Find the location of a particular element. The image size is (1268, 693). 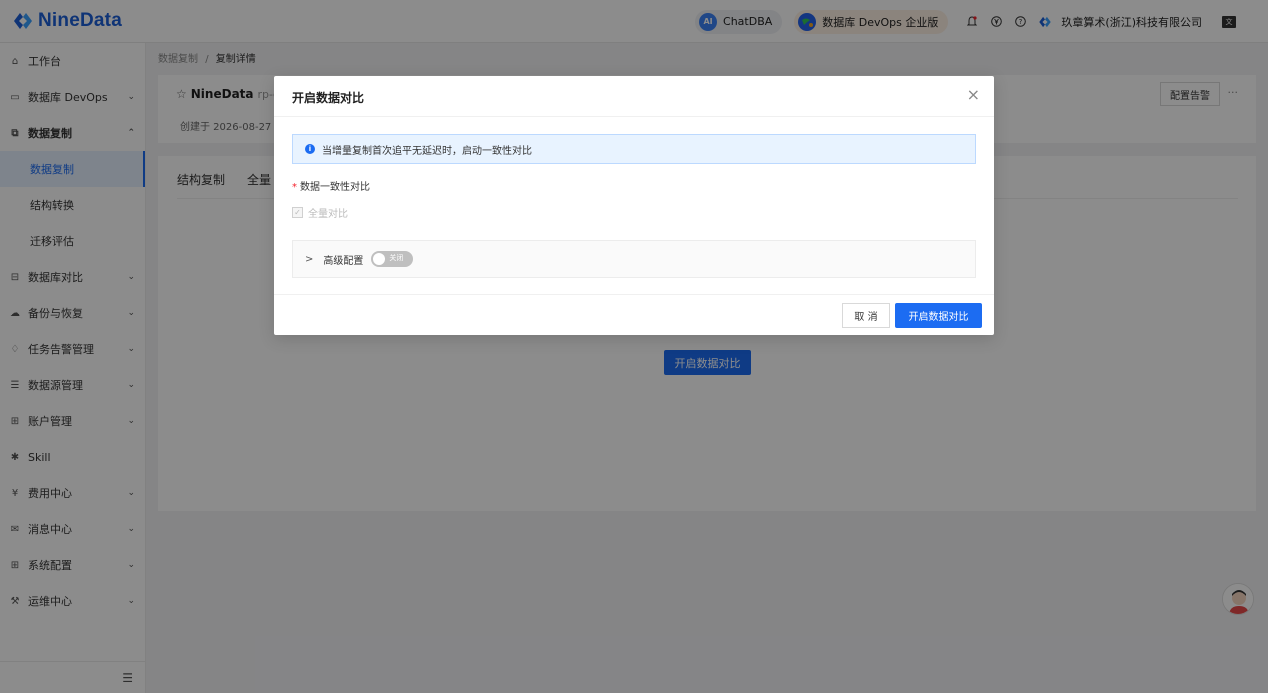

modal-footer-divider is located at coordinates (634, 294).